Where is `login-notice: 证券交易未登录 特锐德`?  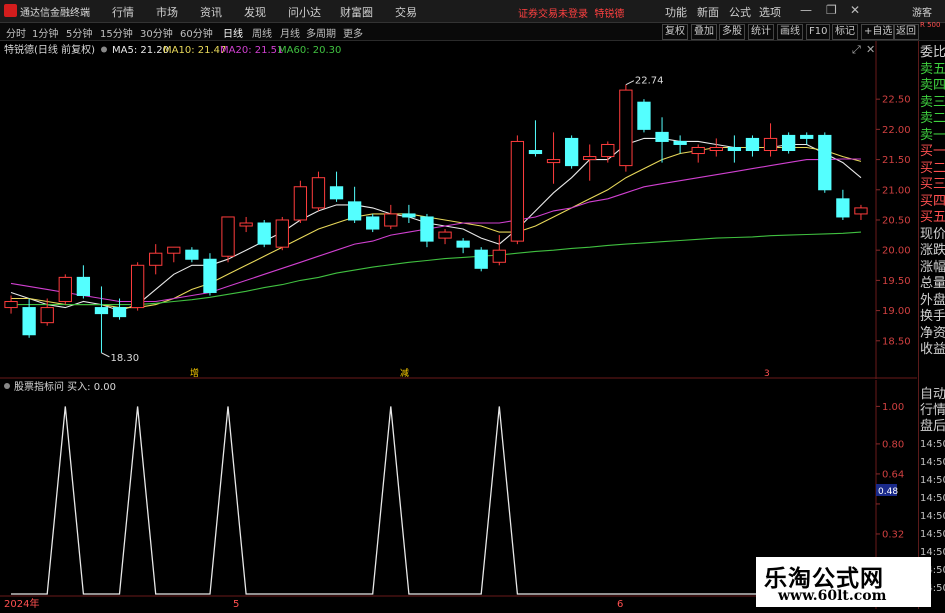 login-notice: 证券交易未登录 特锐德 is located at coordinates (571, 12).